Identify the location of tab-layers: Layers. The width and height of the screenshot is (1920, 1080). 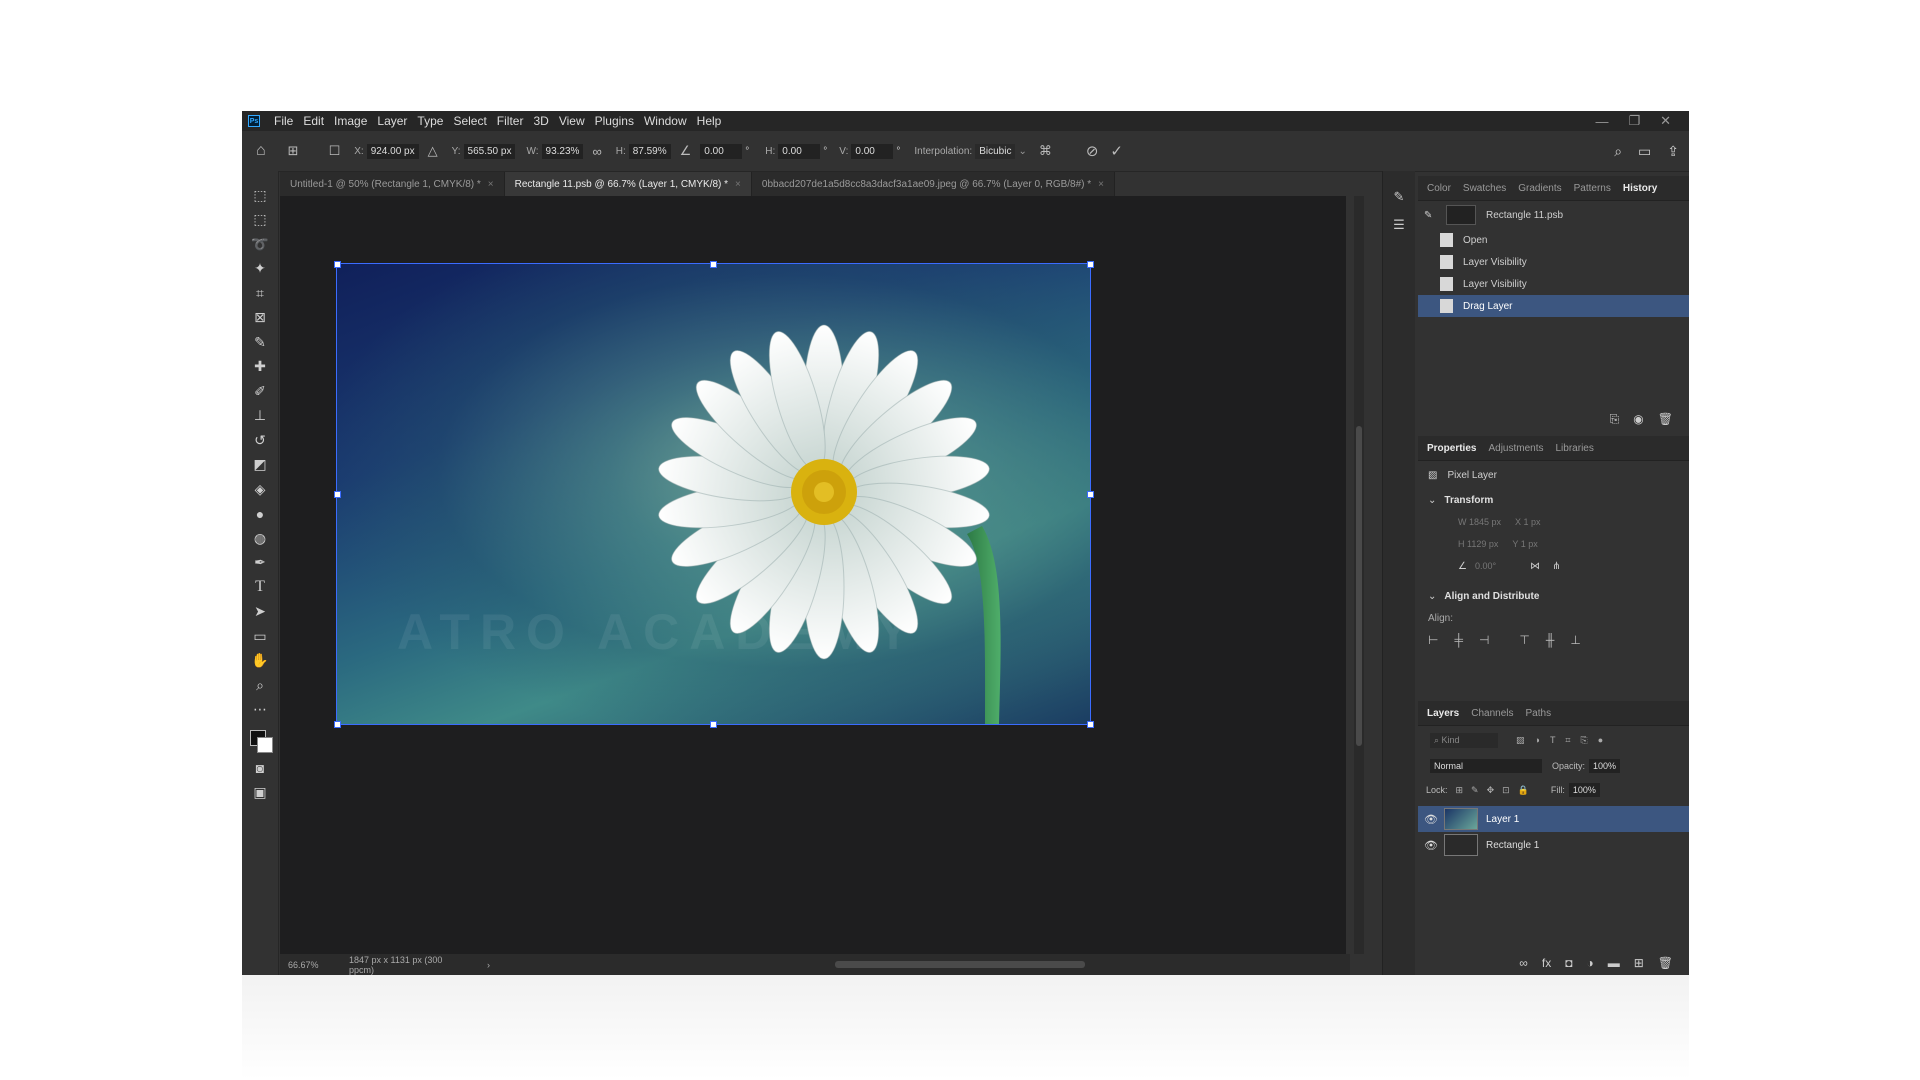
(1443, 713).